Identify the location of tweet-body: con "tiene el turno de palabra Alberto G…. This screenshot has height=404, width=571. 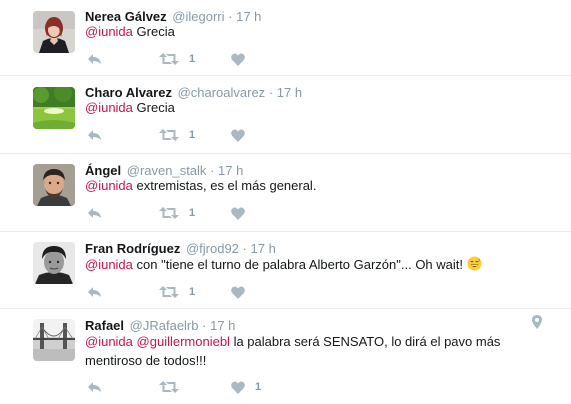
(300, 264).